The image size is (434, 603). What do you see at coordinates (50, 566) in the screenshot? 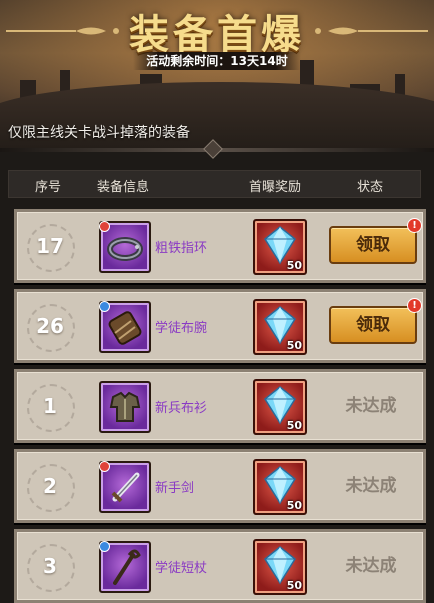
I see `row-index: 3` at bounding box center [50, 566].